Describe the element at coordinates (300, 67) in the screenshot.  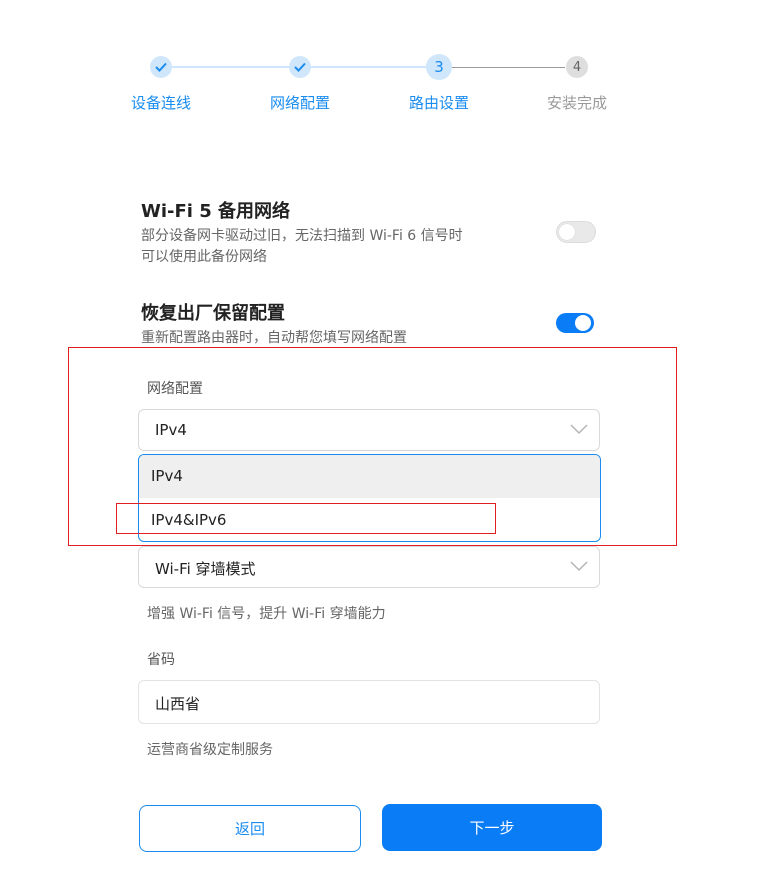
I see `step-2-check-icon` at that location.